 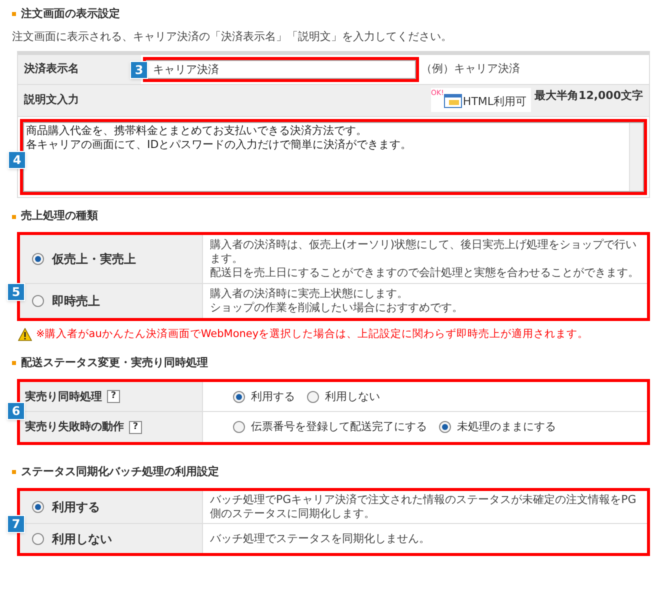 What do you see at coordinates (589, 96) in the screenshot?
I see `character-limit: 最大半角12,000文字` at bounding box center [589, 96].